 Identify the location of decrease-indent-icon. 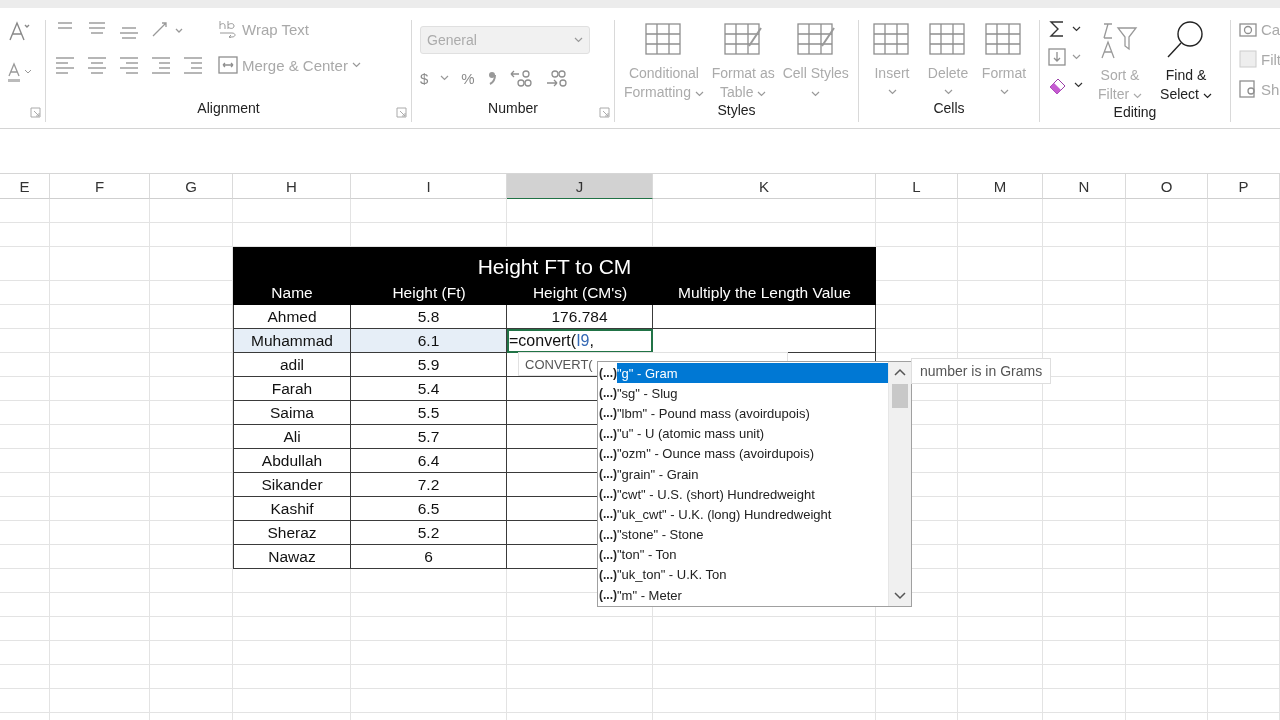
(161, 65).